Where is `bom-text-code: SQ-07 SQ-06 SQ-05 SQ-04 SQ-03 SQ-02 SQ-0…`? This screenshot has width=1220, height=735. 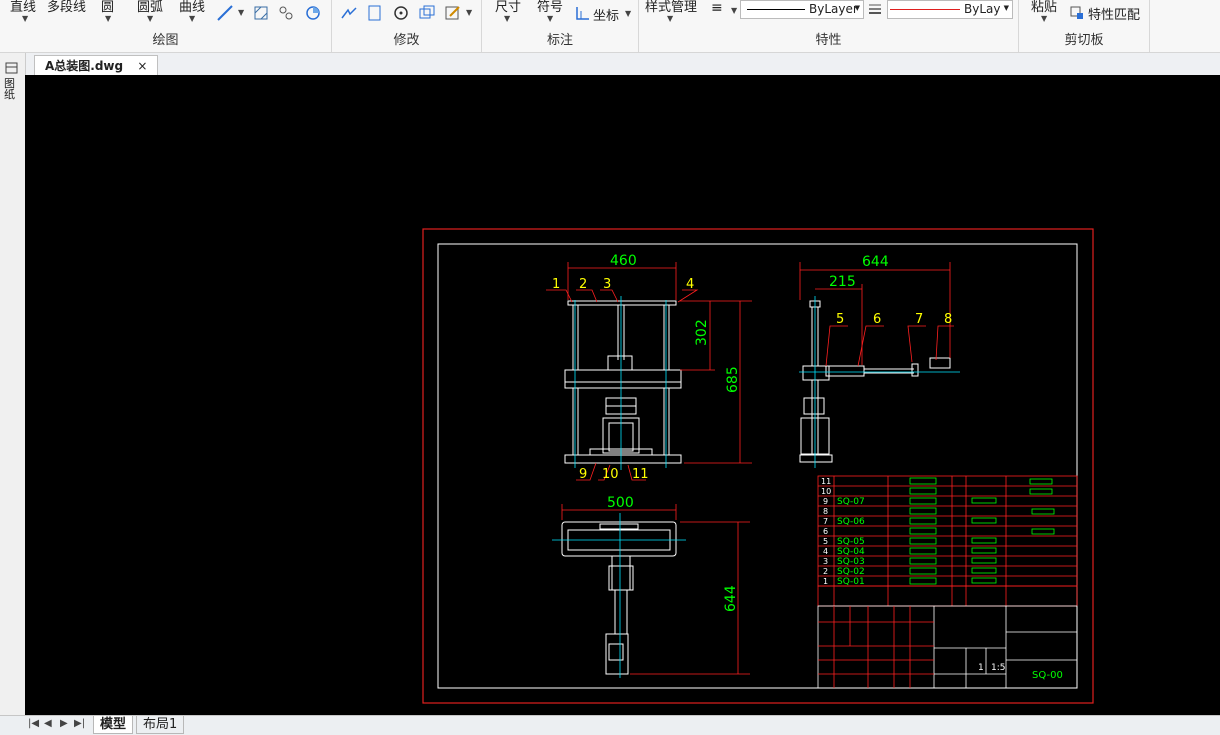 bom-text-code: SQ-07 SQ-06 SQ-05 SQ-04 SQ-03 SQ-02 SQ-0… is located at coordinates (851, 542).